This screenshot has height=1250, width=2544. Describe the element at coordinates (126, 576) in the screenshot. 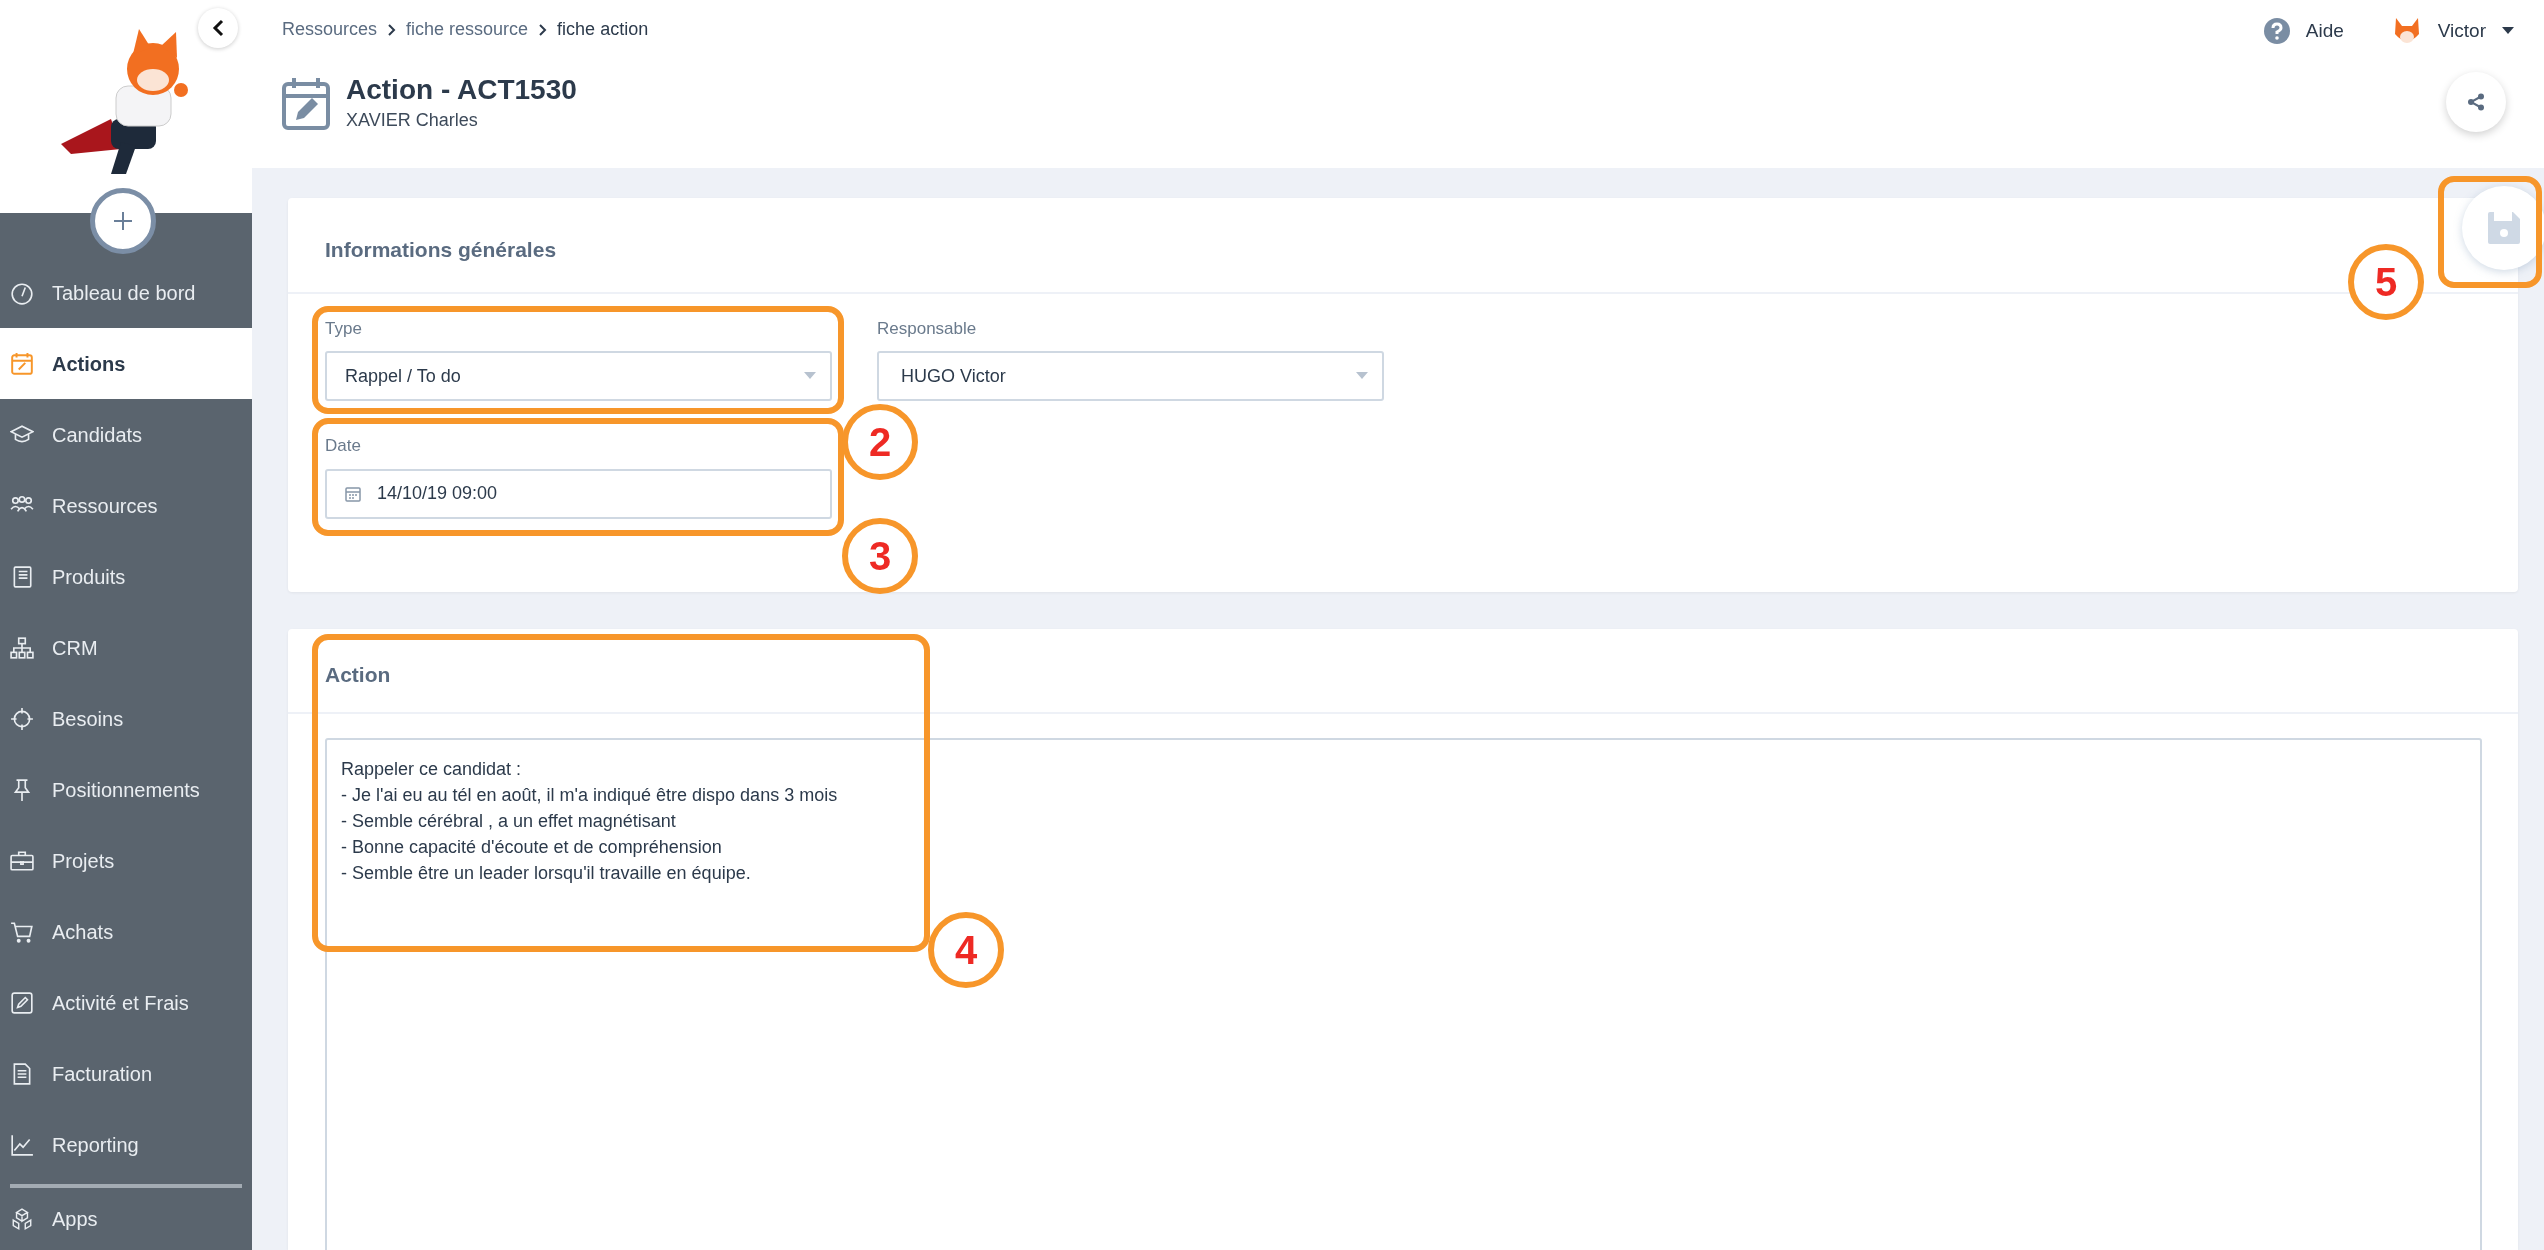

I see `sidebar-item: Produits` at that location.